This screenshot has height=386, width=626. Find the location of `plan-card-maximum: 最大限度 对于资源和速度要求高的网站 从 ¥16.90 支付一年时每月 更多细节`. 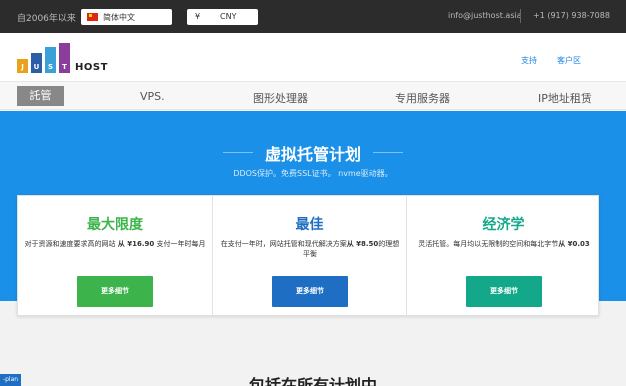

plan-card-maximum: 最大限度 对于资源和速度要求高的网站 从 ¥16.90 支付一年时每月 更多细节 is located at coordinates (115, 256).